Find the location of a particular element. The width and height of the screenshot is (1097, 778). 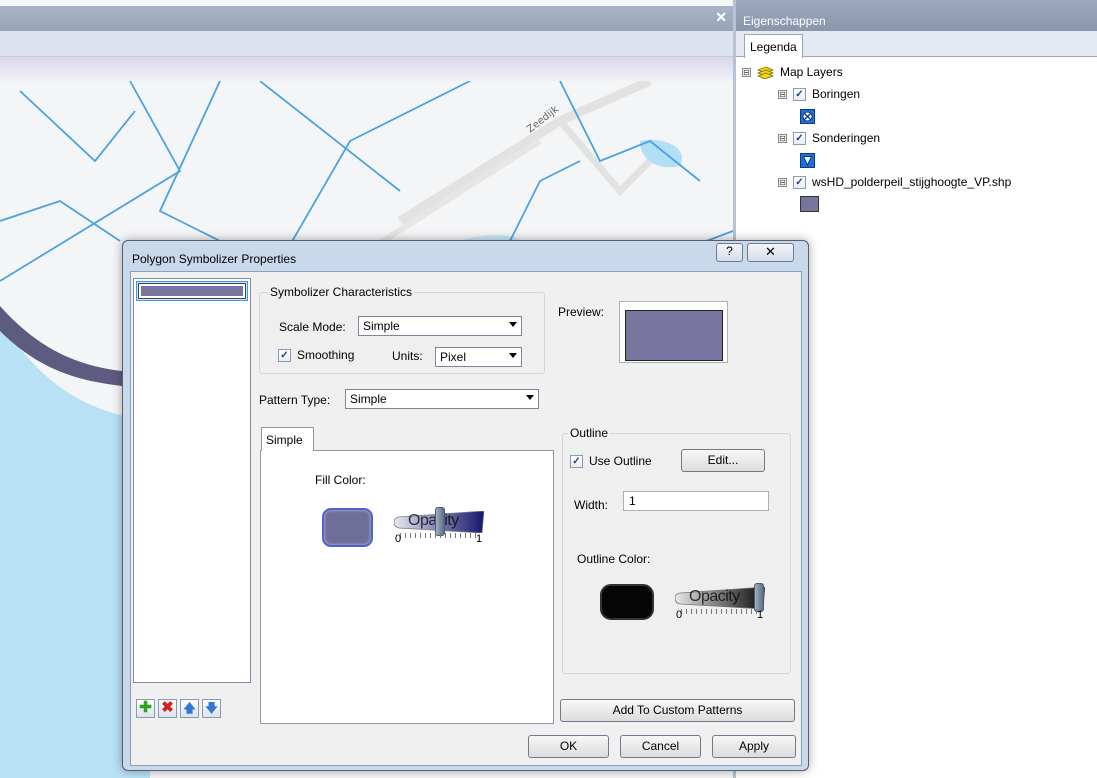

smoothing-check-icon: ✓ is located at coordinates (284, 355).